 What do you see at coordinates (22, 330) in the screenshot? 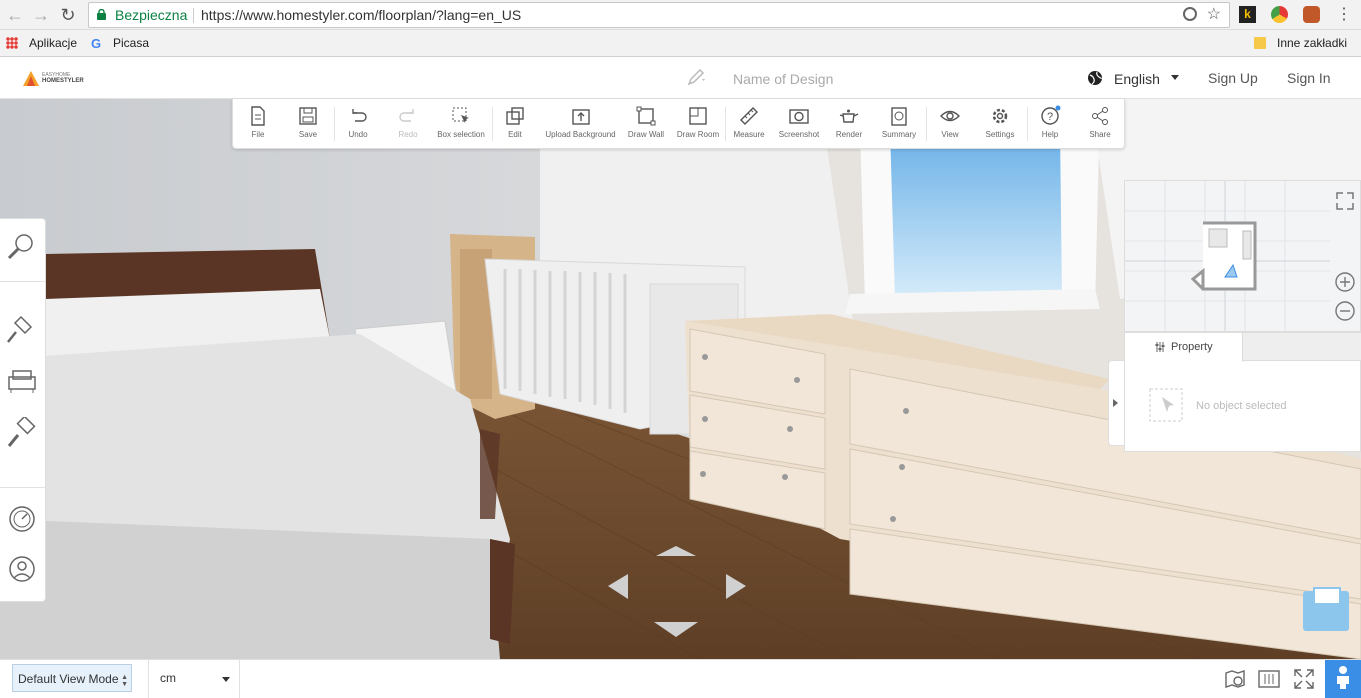
I see `shovel-icon` at bounding box center [22, 330].